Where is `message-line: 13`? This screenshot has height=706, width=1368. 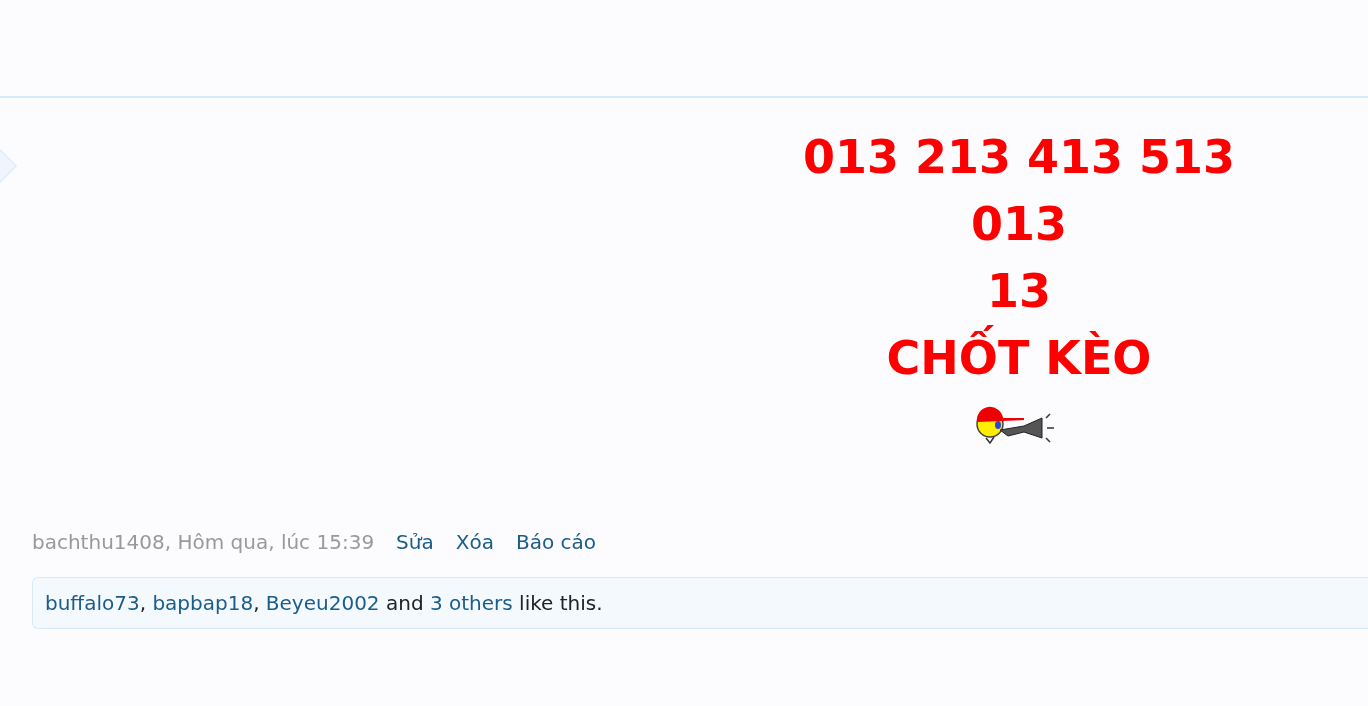 message-line: 13 is located at coordinates (1019, 291).